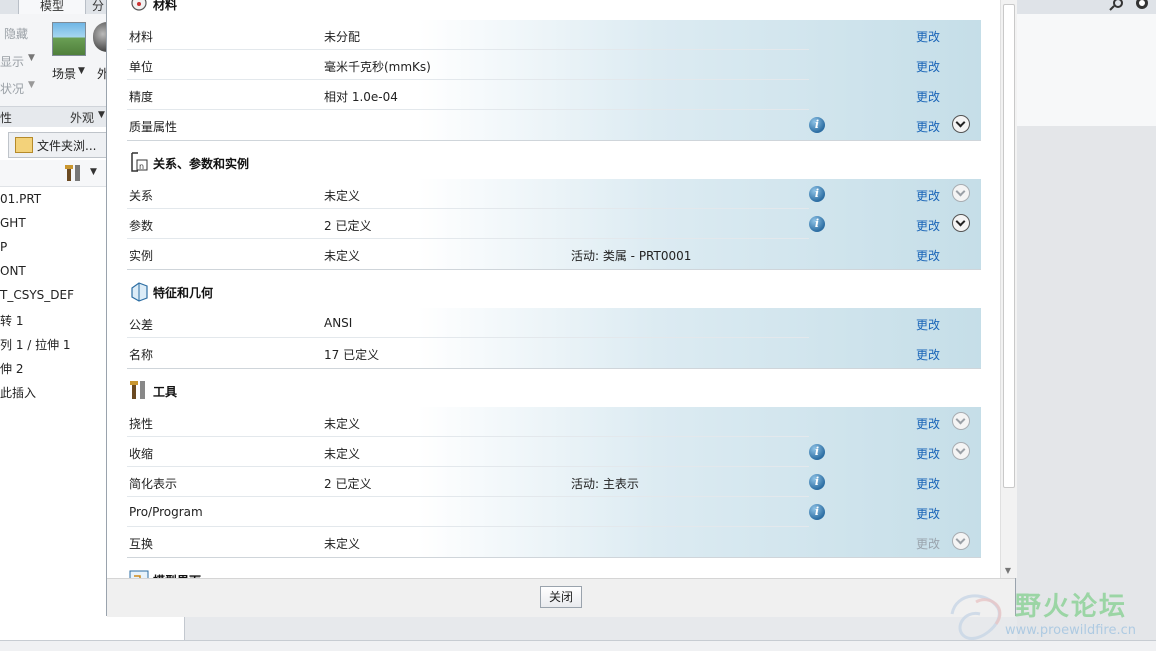  What do you see at coordinates (554, 422) in the screenshot?
I see `property-row: 挠性 未定义 更改` at bounding box center [554, 422].